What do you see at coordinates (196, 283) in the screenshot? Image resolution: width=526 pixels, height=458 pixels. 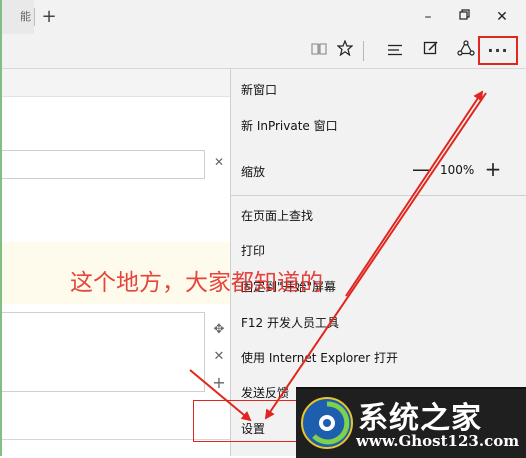 I see `annotation-text: 这个地方，大家都知道的` at bounding box center [196, 283].